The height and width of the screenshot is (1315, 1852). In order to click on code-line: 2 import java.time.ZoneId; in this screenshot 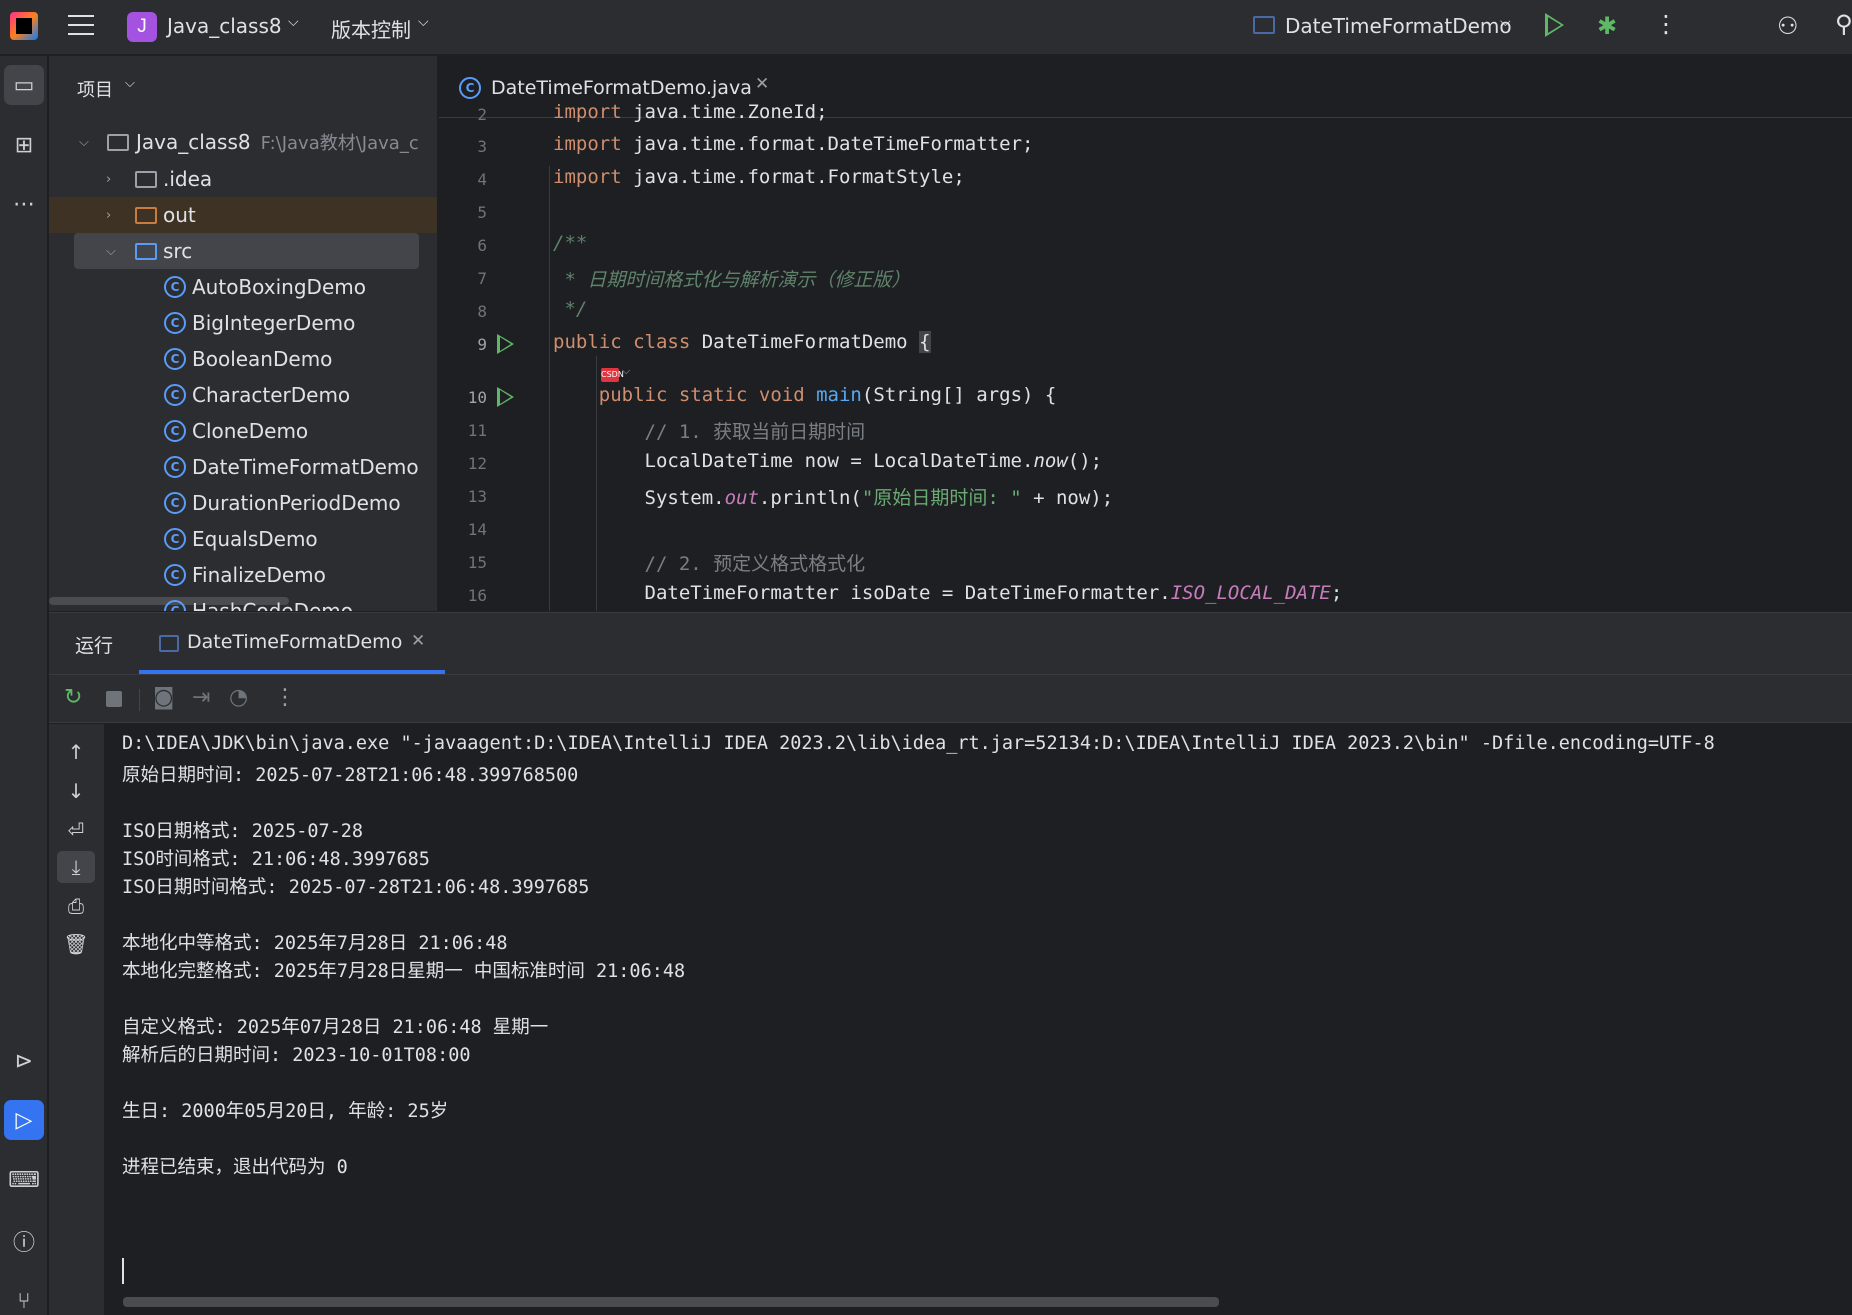, I will do `click(1145, 116)`.